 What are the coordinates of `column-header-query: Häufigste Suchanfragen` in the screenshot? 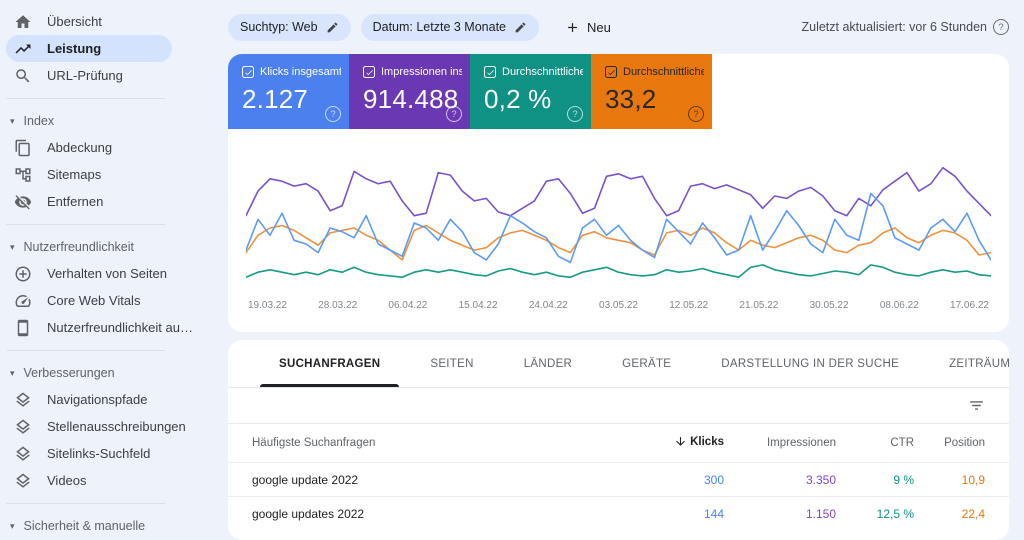 It's located at (417, 443).